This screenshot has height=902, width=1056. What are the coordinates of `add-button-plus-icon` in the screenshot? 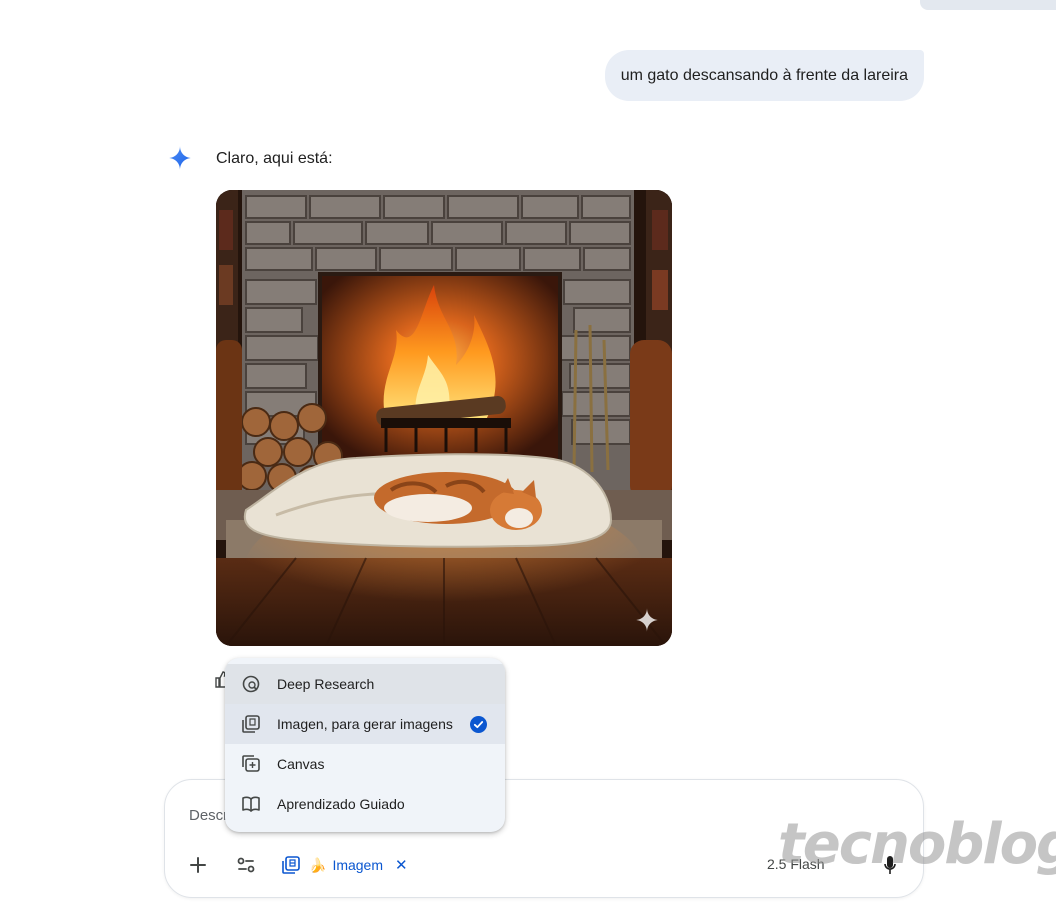 It's located at (198, 865).